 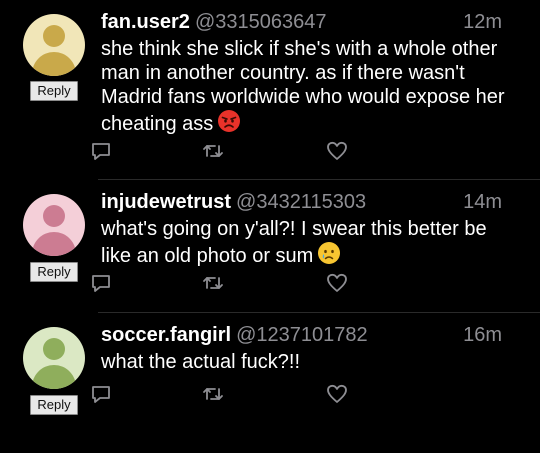 What do you see at coordinates (482, 202) in the screenshot?
I see `timestamp: 14m` at bounding box center [482, 202].